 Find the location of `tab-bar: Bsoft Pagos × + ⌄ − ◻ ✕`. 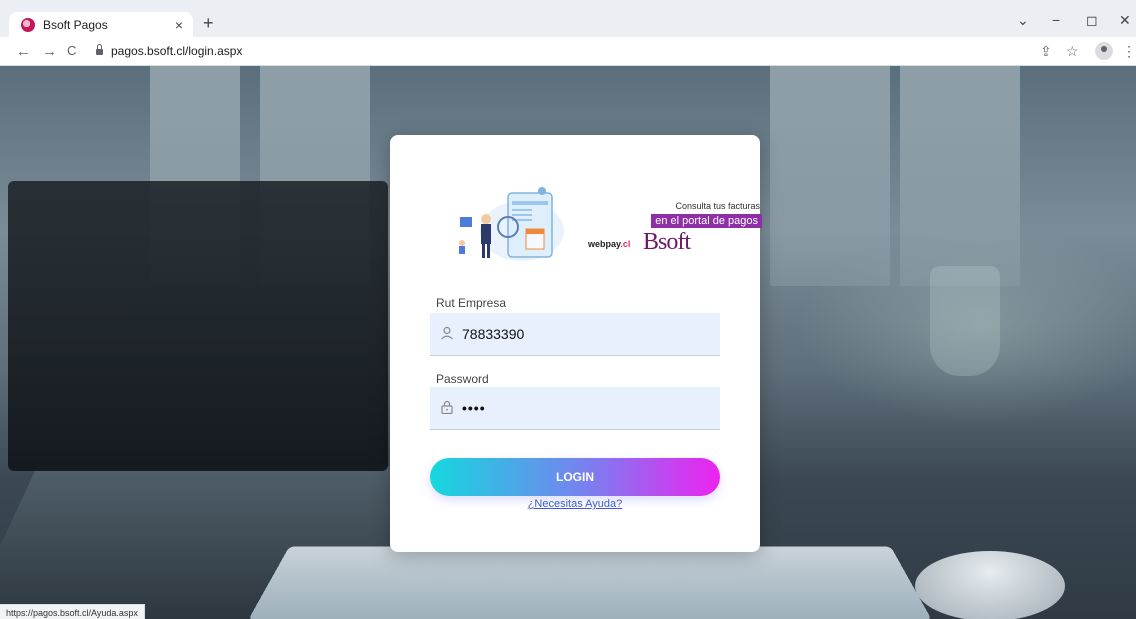

tab-bar: Bsoft Pagos × + ⌄ − ◻ ✕ is located at coordinates (568, 18).